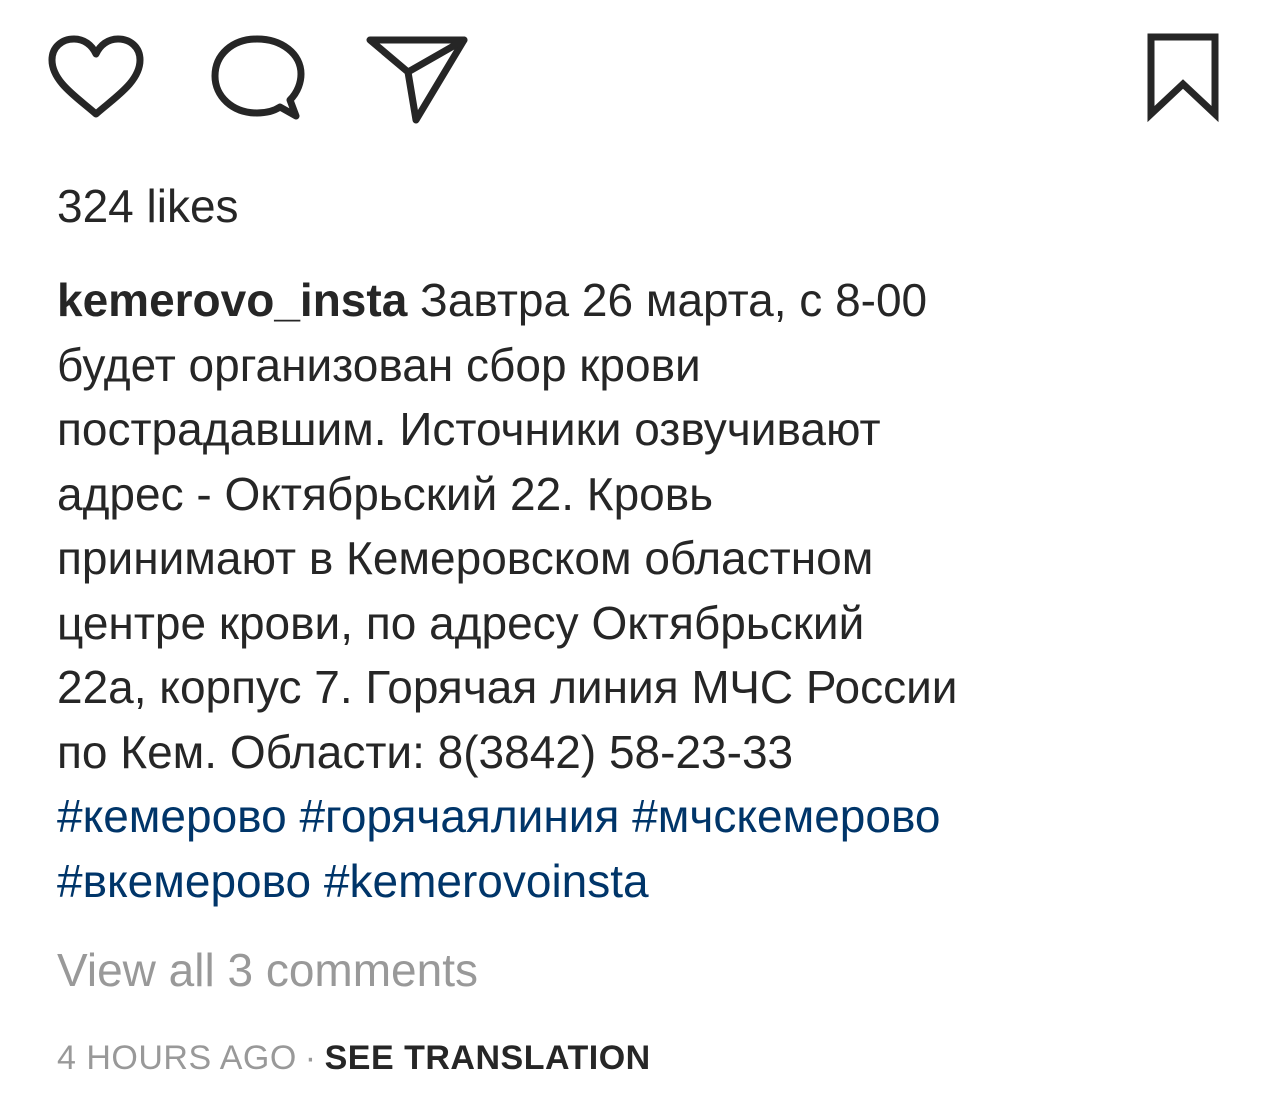 This screenshot has height=1120, width=1273. Describe the element at coordinates (184, 881) in the screenshot. I see `hashtag-link: #вкемерово` at that location.